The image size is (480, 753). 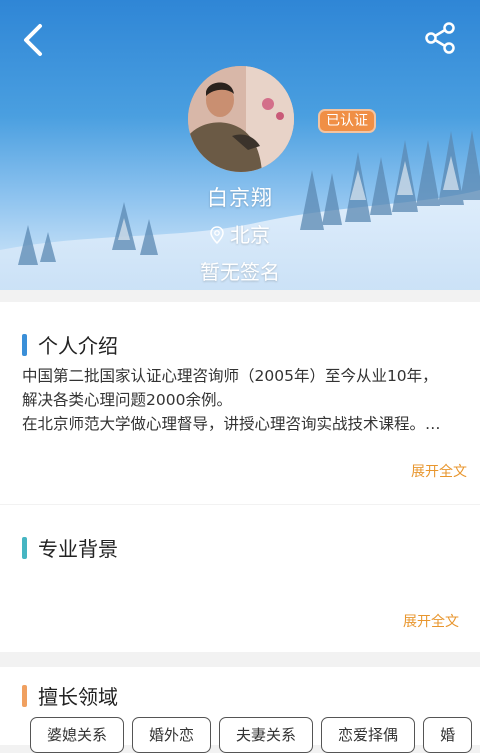 I want to click on expertise-section-title: 擅长领域, so click(x=70, y=695).